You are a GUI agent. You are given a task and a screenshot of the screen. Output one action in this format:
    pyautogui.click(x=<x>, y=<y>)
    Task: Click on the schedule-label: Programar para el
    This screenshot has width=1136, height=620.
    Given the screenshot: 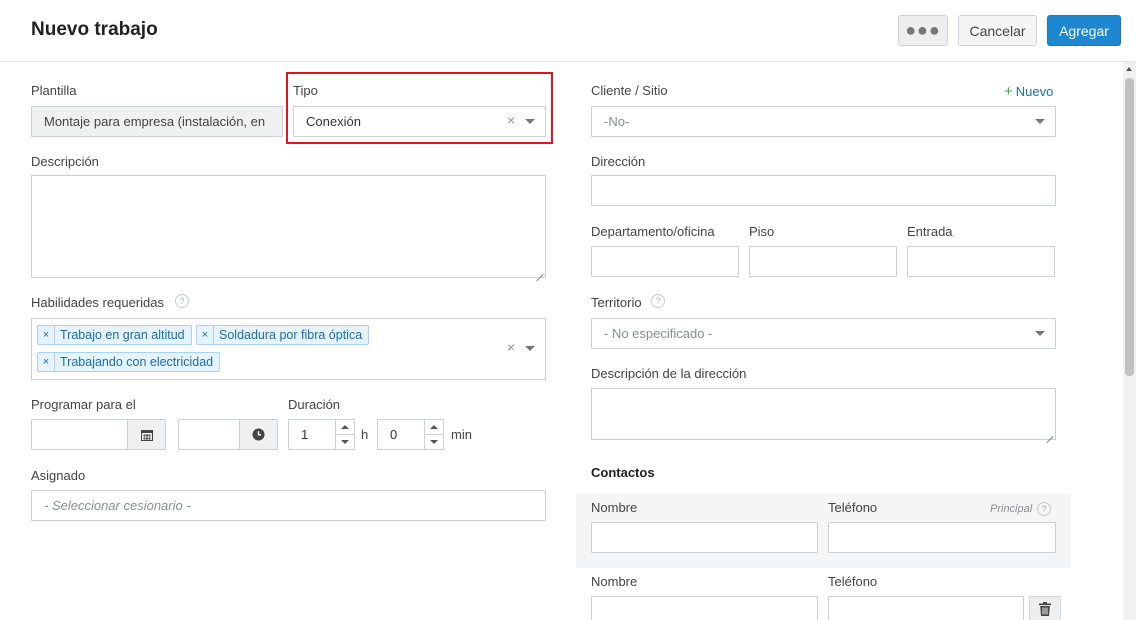 What is the action you would take?
    pyautogui.click(x=83, y=404)
    